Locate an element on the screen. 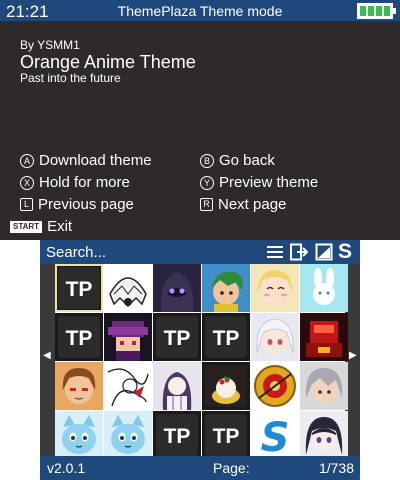 The width and height of the screenshot is (400, 480). control-label: Hold for more is located at coordinates (84, 182).